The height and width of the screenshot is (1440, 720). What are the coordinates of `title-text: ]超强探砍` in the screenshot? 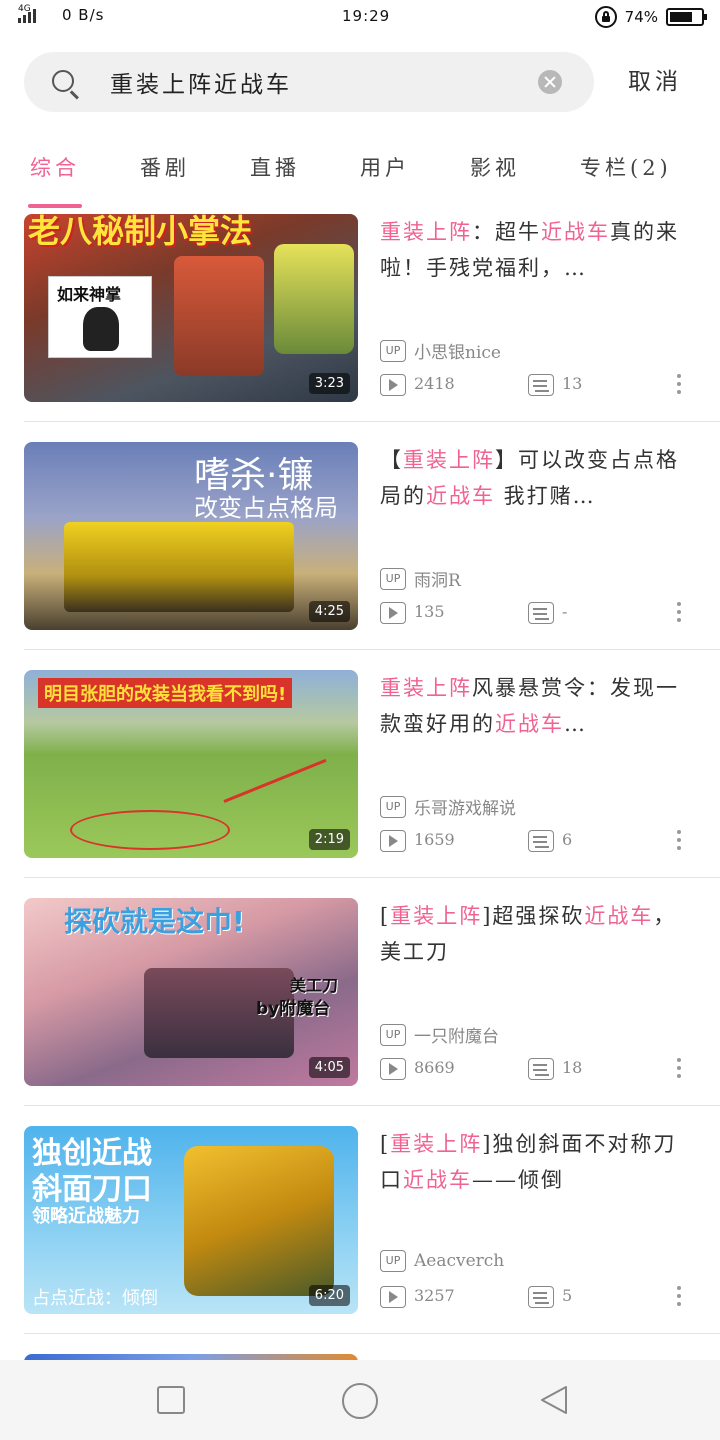 It's located at (533, 916).